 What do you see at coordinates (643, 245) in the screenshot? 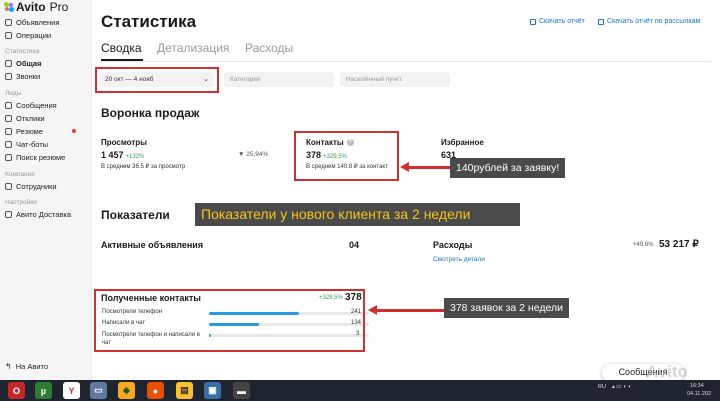
I see `expenses-growth: +49,6%` at bounding box center [643, 245].